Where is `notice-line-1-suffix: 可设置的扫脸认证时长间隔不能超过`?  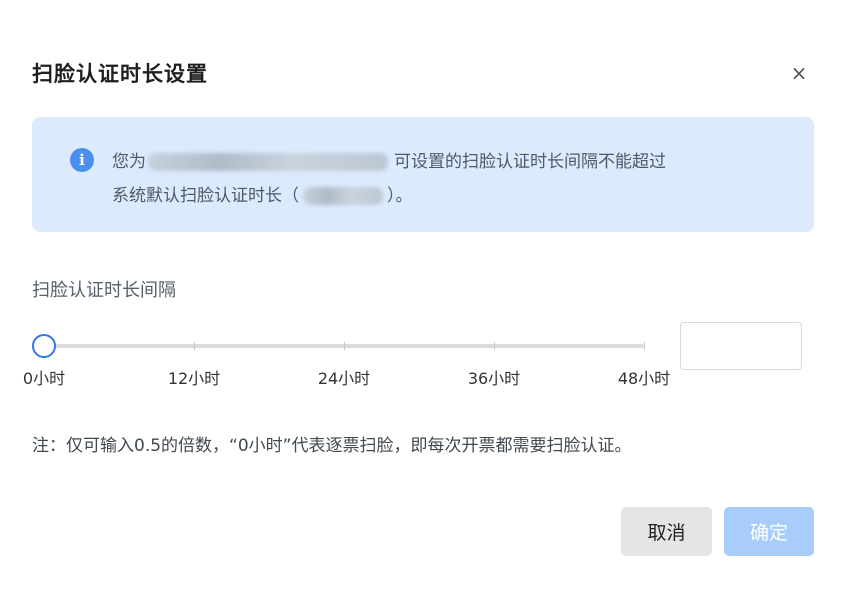
notice-line-1-suffix: 可设置的扫脸认证时长间隔不能超过 is located at coordinates (530, 162).